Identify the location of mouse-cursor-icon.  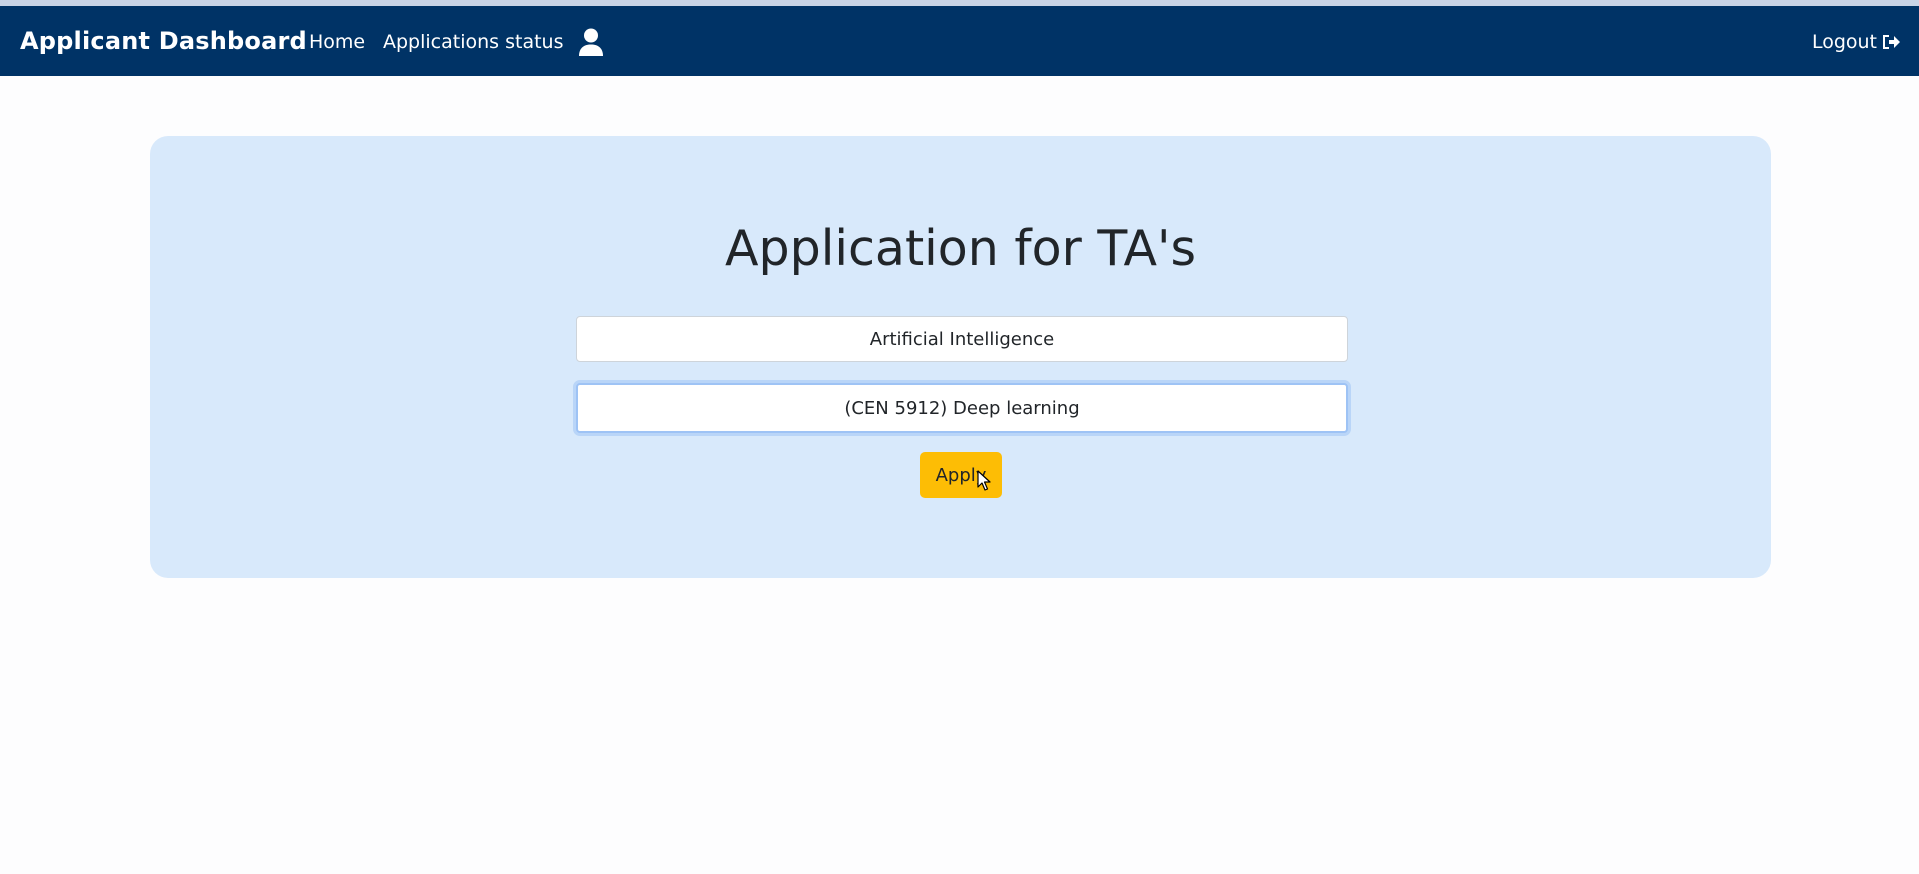
(984, 480).